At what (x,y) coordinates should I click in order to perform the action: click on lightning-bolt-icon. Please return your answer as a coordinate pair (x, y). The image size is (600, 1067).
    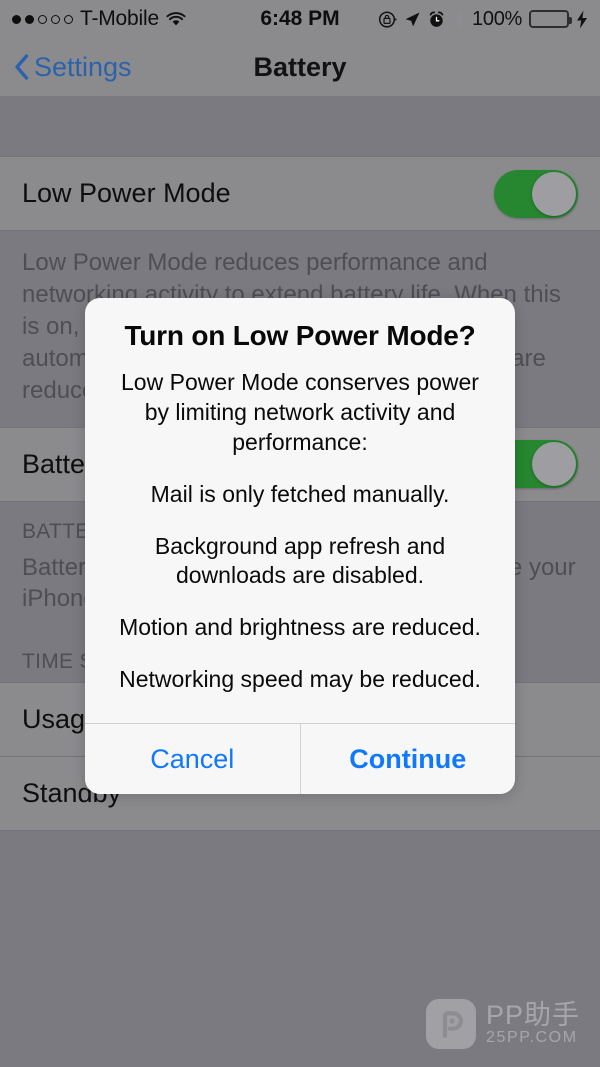
    Looking at the image, I should click on (582, 19).